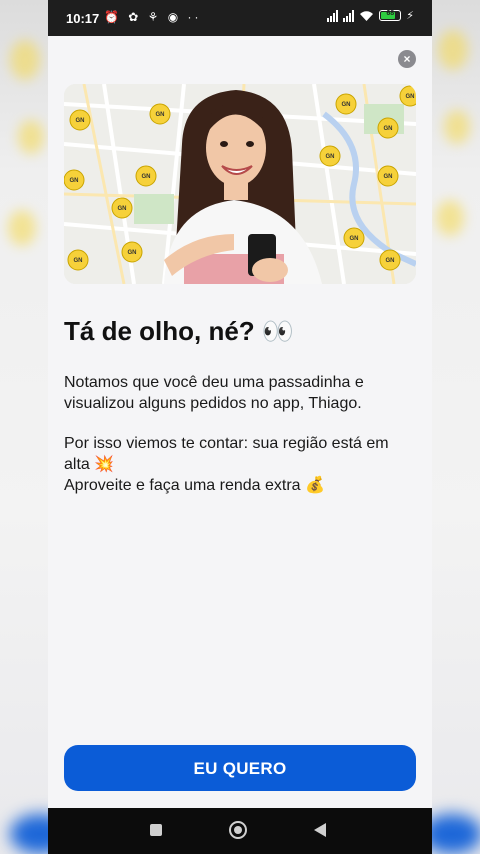  What do you see at coordinates (24, 427) in the screenshot?
I see `background-blur-left` at bounding box center [24, 427].